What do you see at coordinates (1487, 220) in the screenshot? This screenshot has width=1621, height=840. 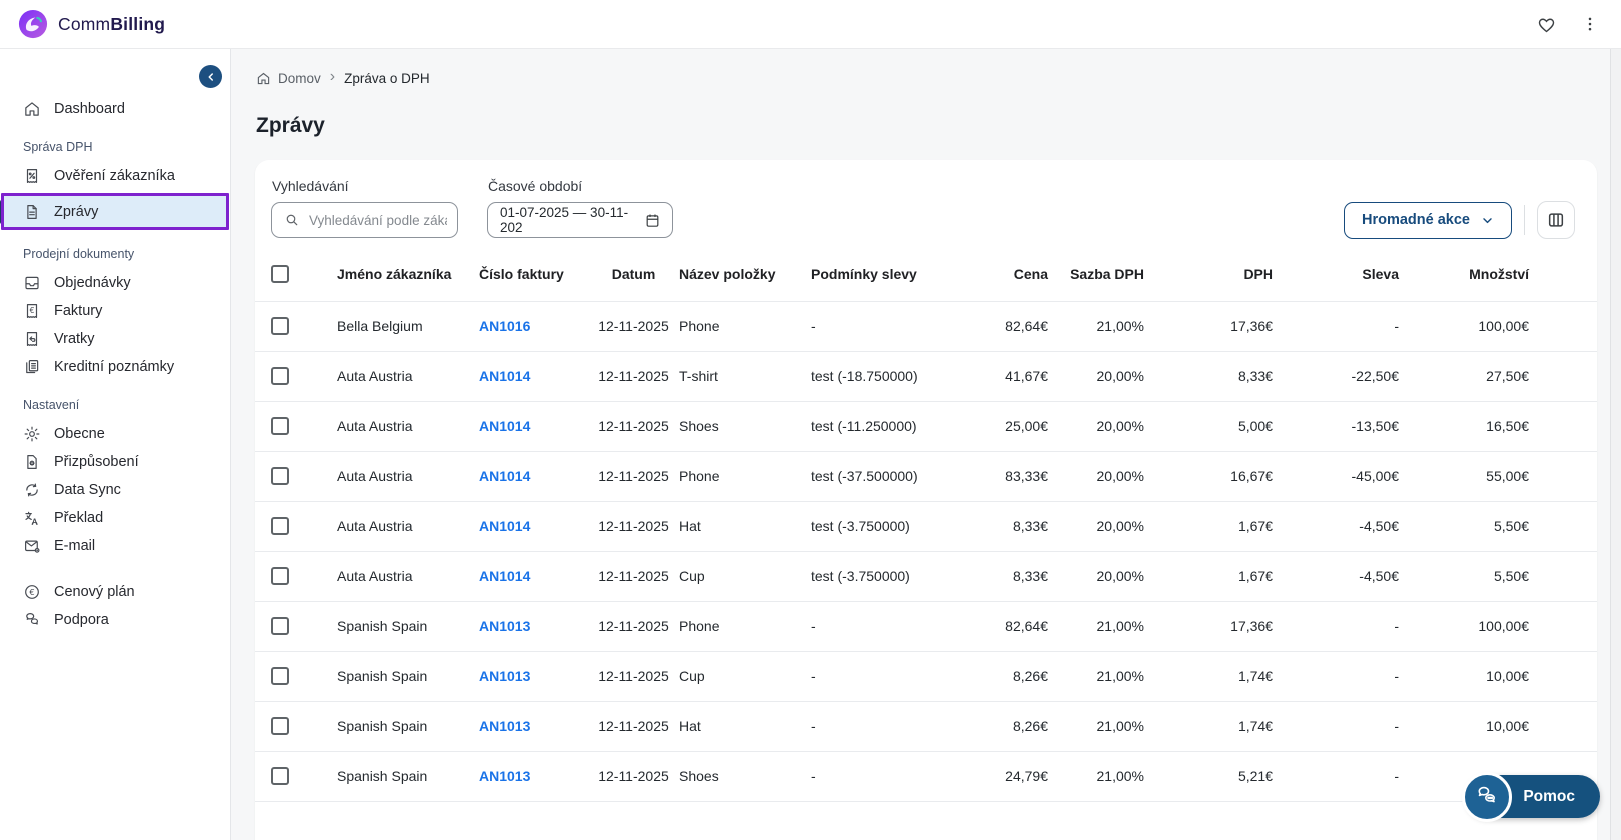 I see `chevron-down-icon` at bounding box center [1487, 220].